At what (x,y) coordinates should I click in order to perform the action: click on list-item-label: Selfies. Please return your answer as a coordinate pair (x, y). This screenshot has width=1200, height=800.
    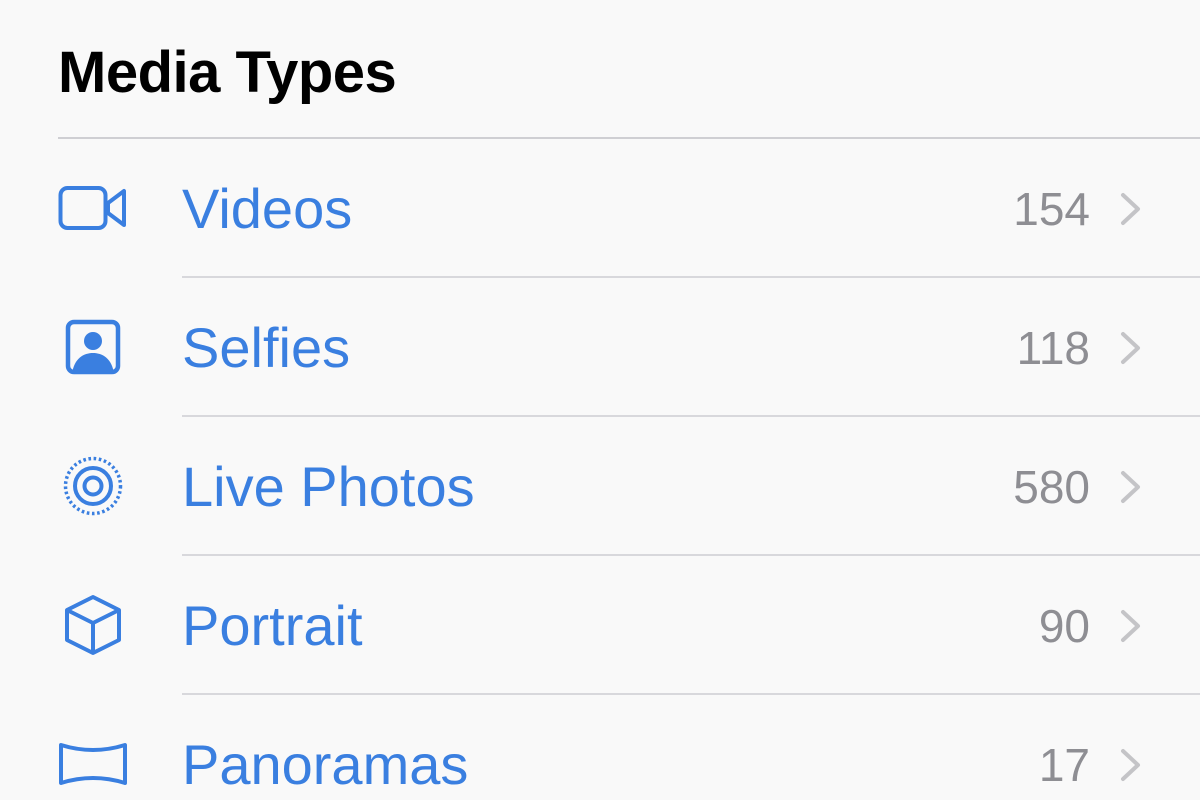
    Looking at the image, I should click on (266, 347).